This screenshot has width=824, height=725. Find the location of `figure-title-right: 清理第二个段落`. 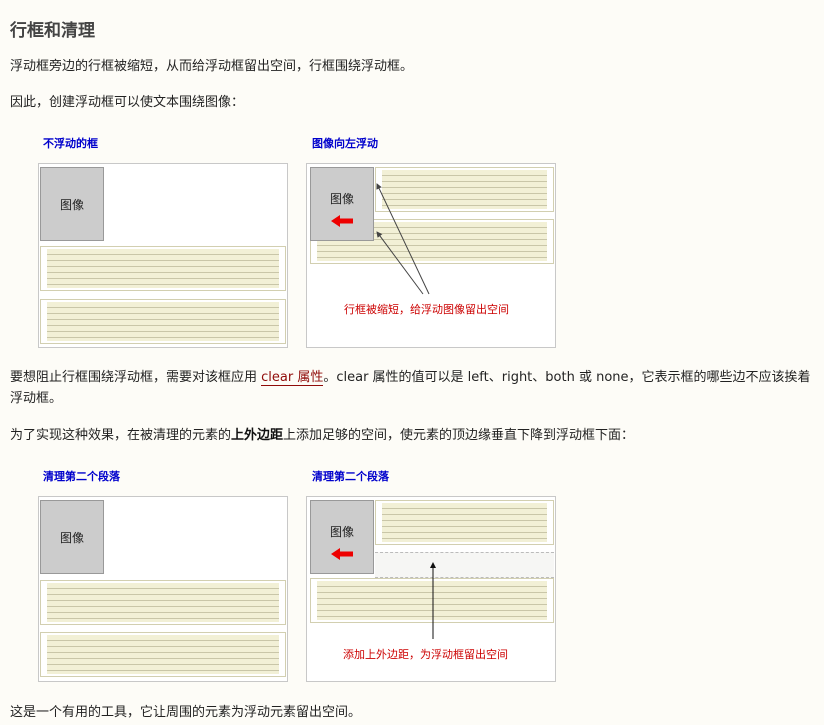

figure-title-right: 清理第二个段落 is located at coordinates (350, 476).